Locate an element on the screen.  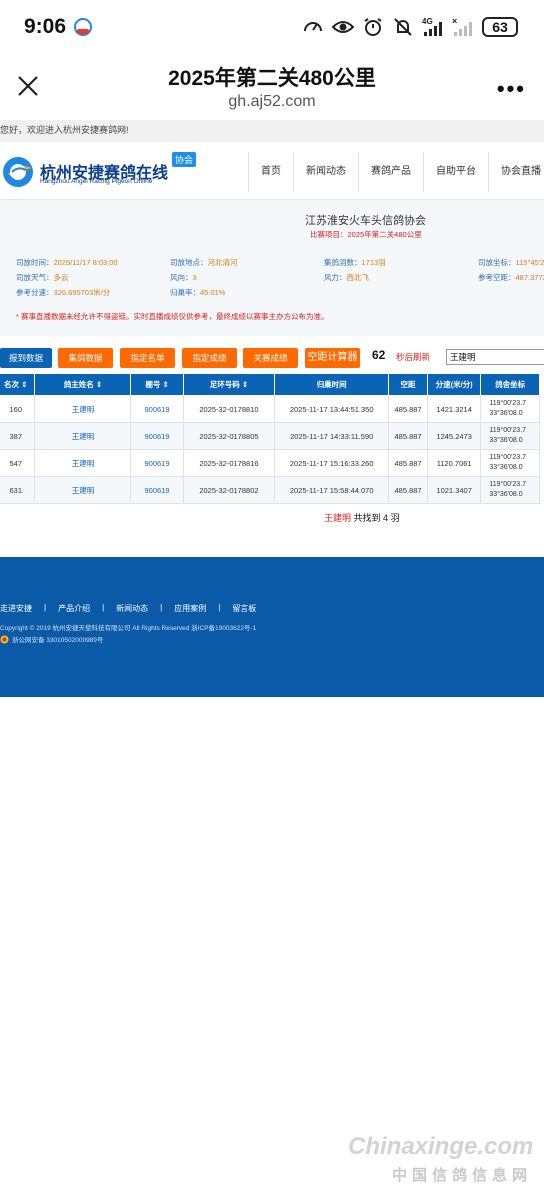
col-distance: 空距 is located at coordinates (408, 384).